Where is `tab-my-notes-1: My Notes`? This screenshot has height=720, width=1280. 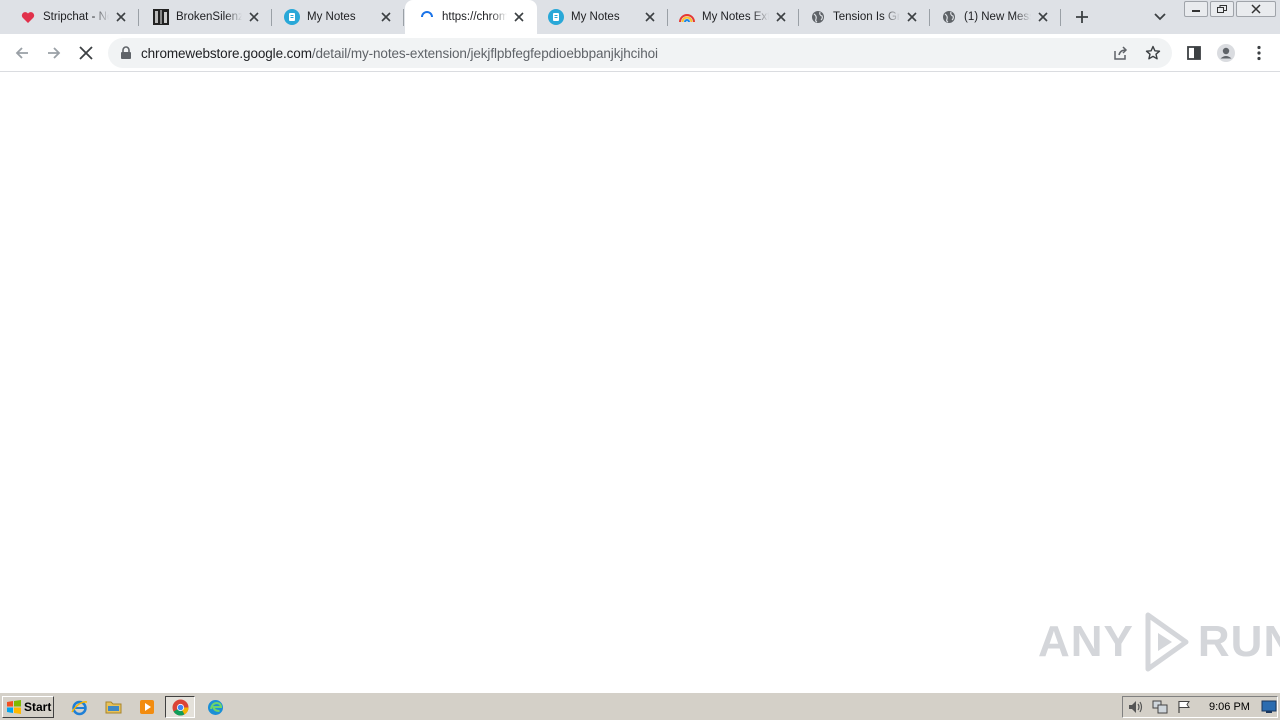 tab-my-notes-1: My Notes is located at coordinates (338, 17).